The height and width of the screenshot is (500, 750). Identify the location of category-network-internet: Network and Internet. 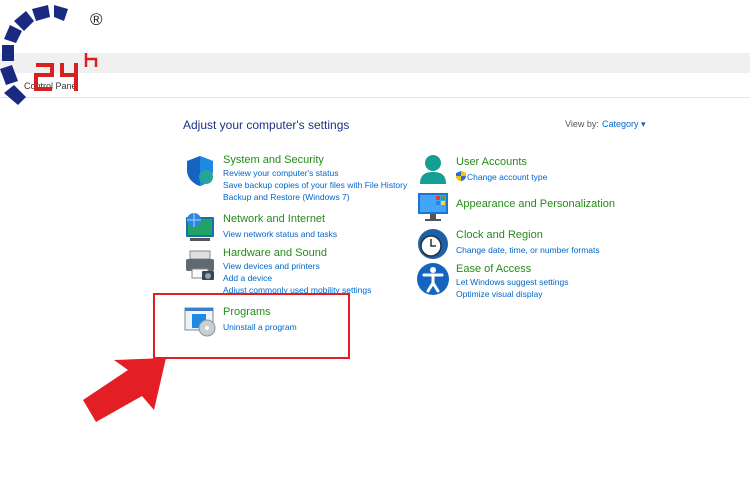
(274, 219).